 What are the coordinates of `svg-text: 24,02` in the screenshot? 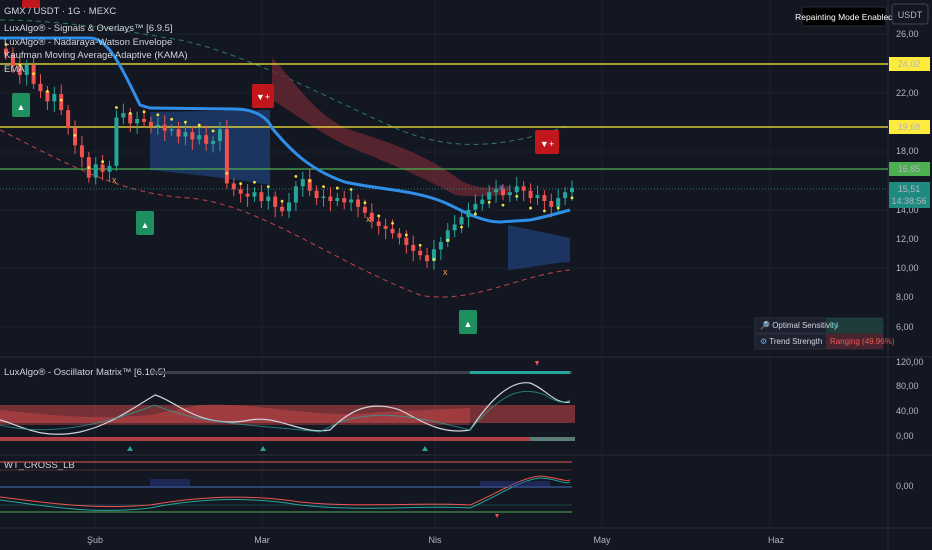 It's located at (909, 64).